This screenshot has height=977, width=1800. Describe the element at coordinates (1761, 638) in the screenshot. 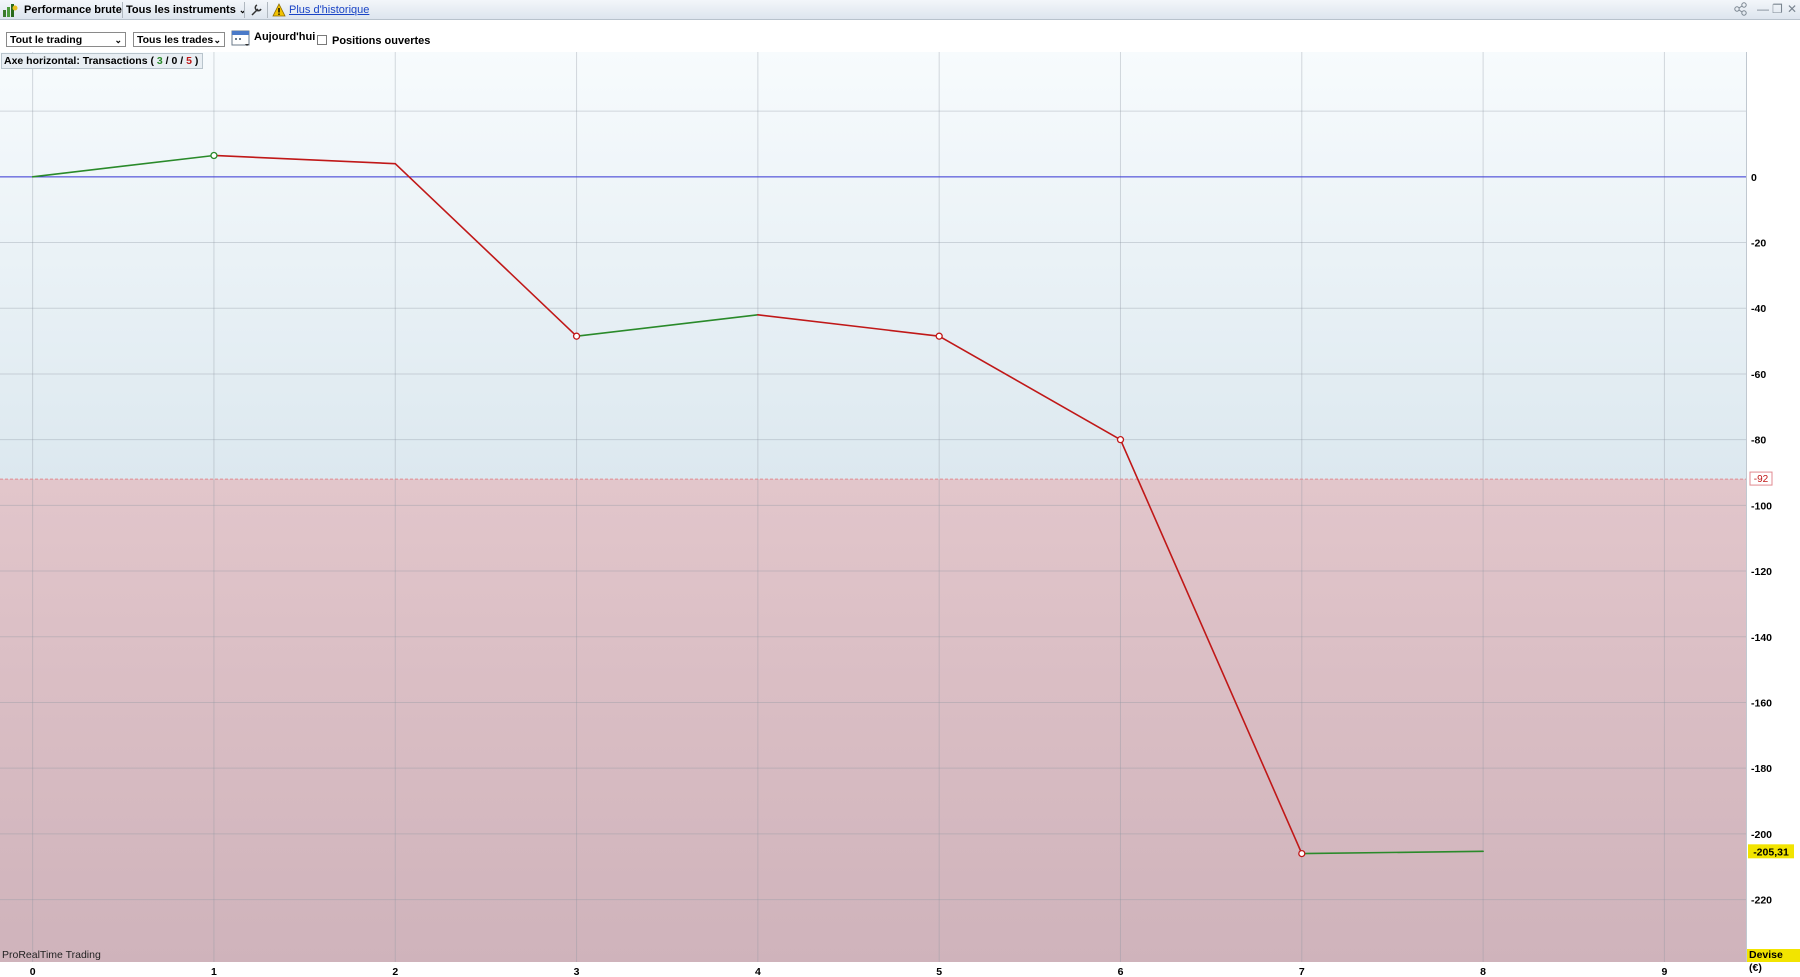

I see `y-tick-label: -140` at that location.